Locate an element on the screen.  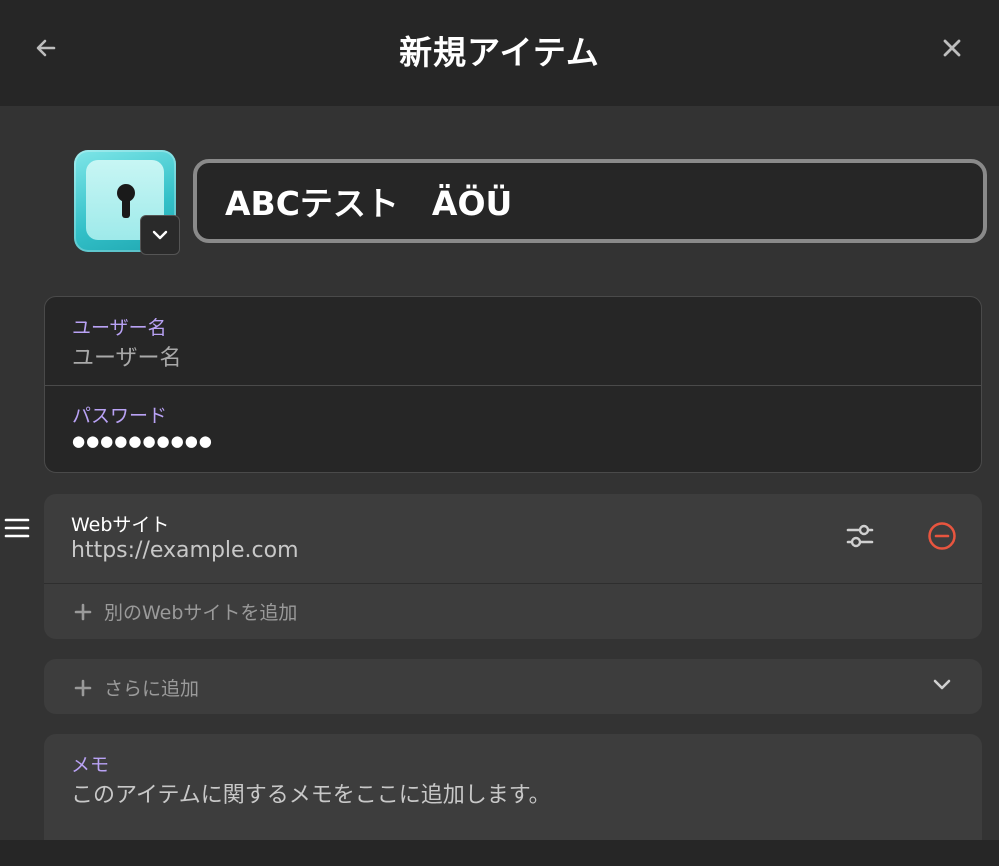
remove-circle-icon is located at coordinates (942, 536).